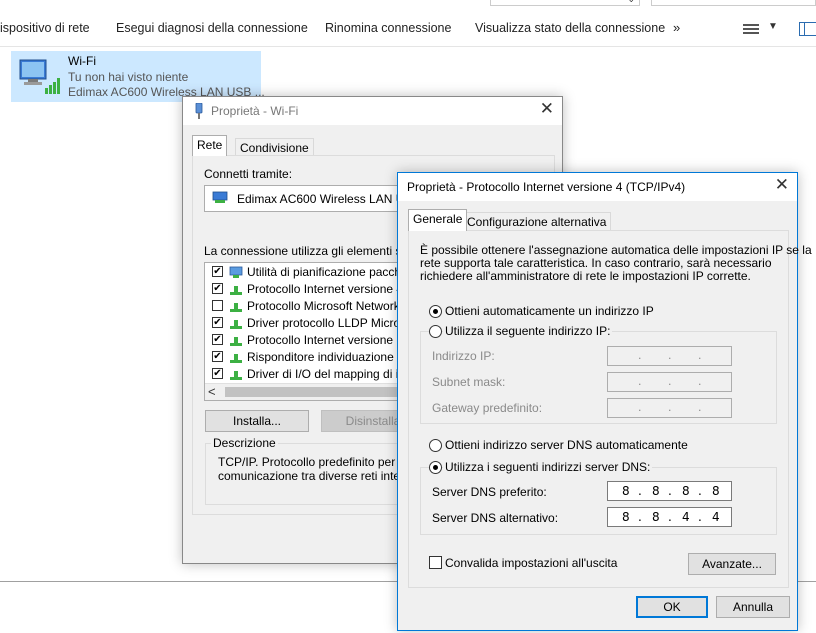  Describe the element at coordinates (332, 272) in the screenshot. I see `component-label: Utilità di pianificazione pacchetti` at that location.